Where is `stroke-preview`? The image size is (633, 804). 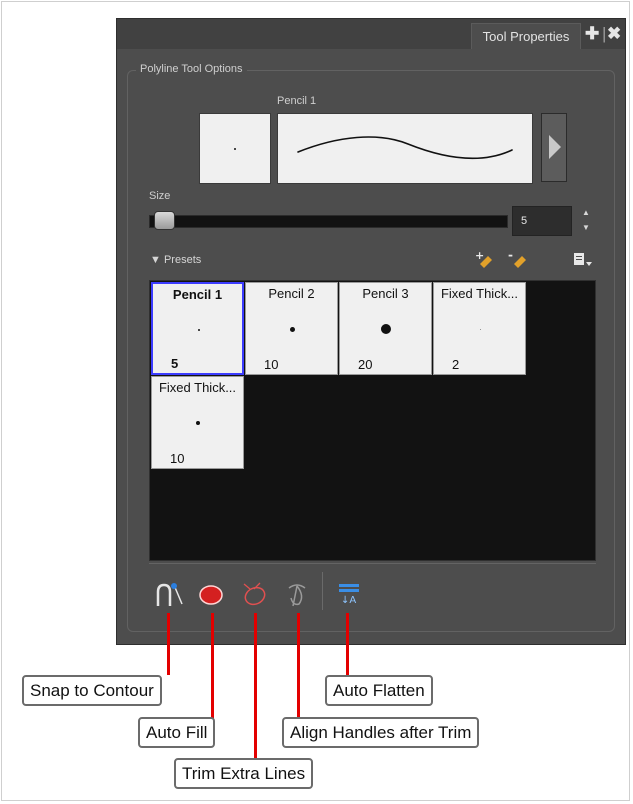 stroke-preview is located at coordinates (405, 148).